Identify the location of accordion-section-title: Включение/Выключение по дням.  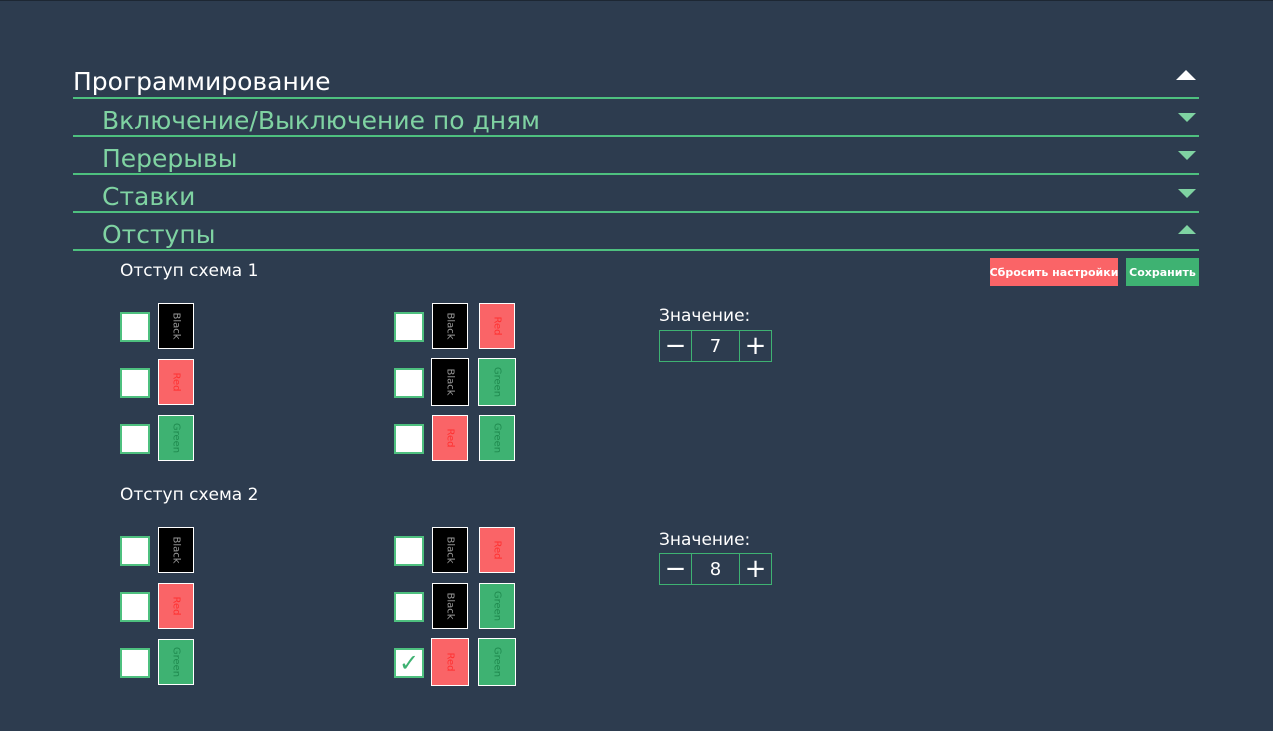
(321, 120).